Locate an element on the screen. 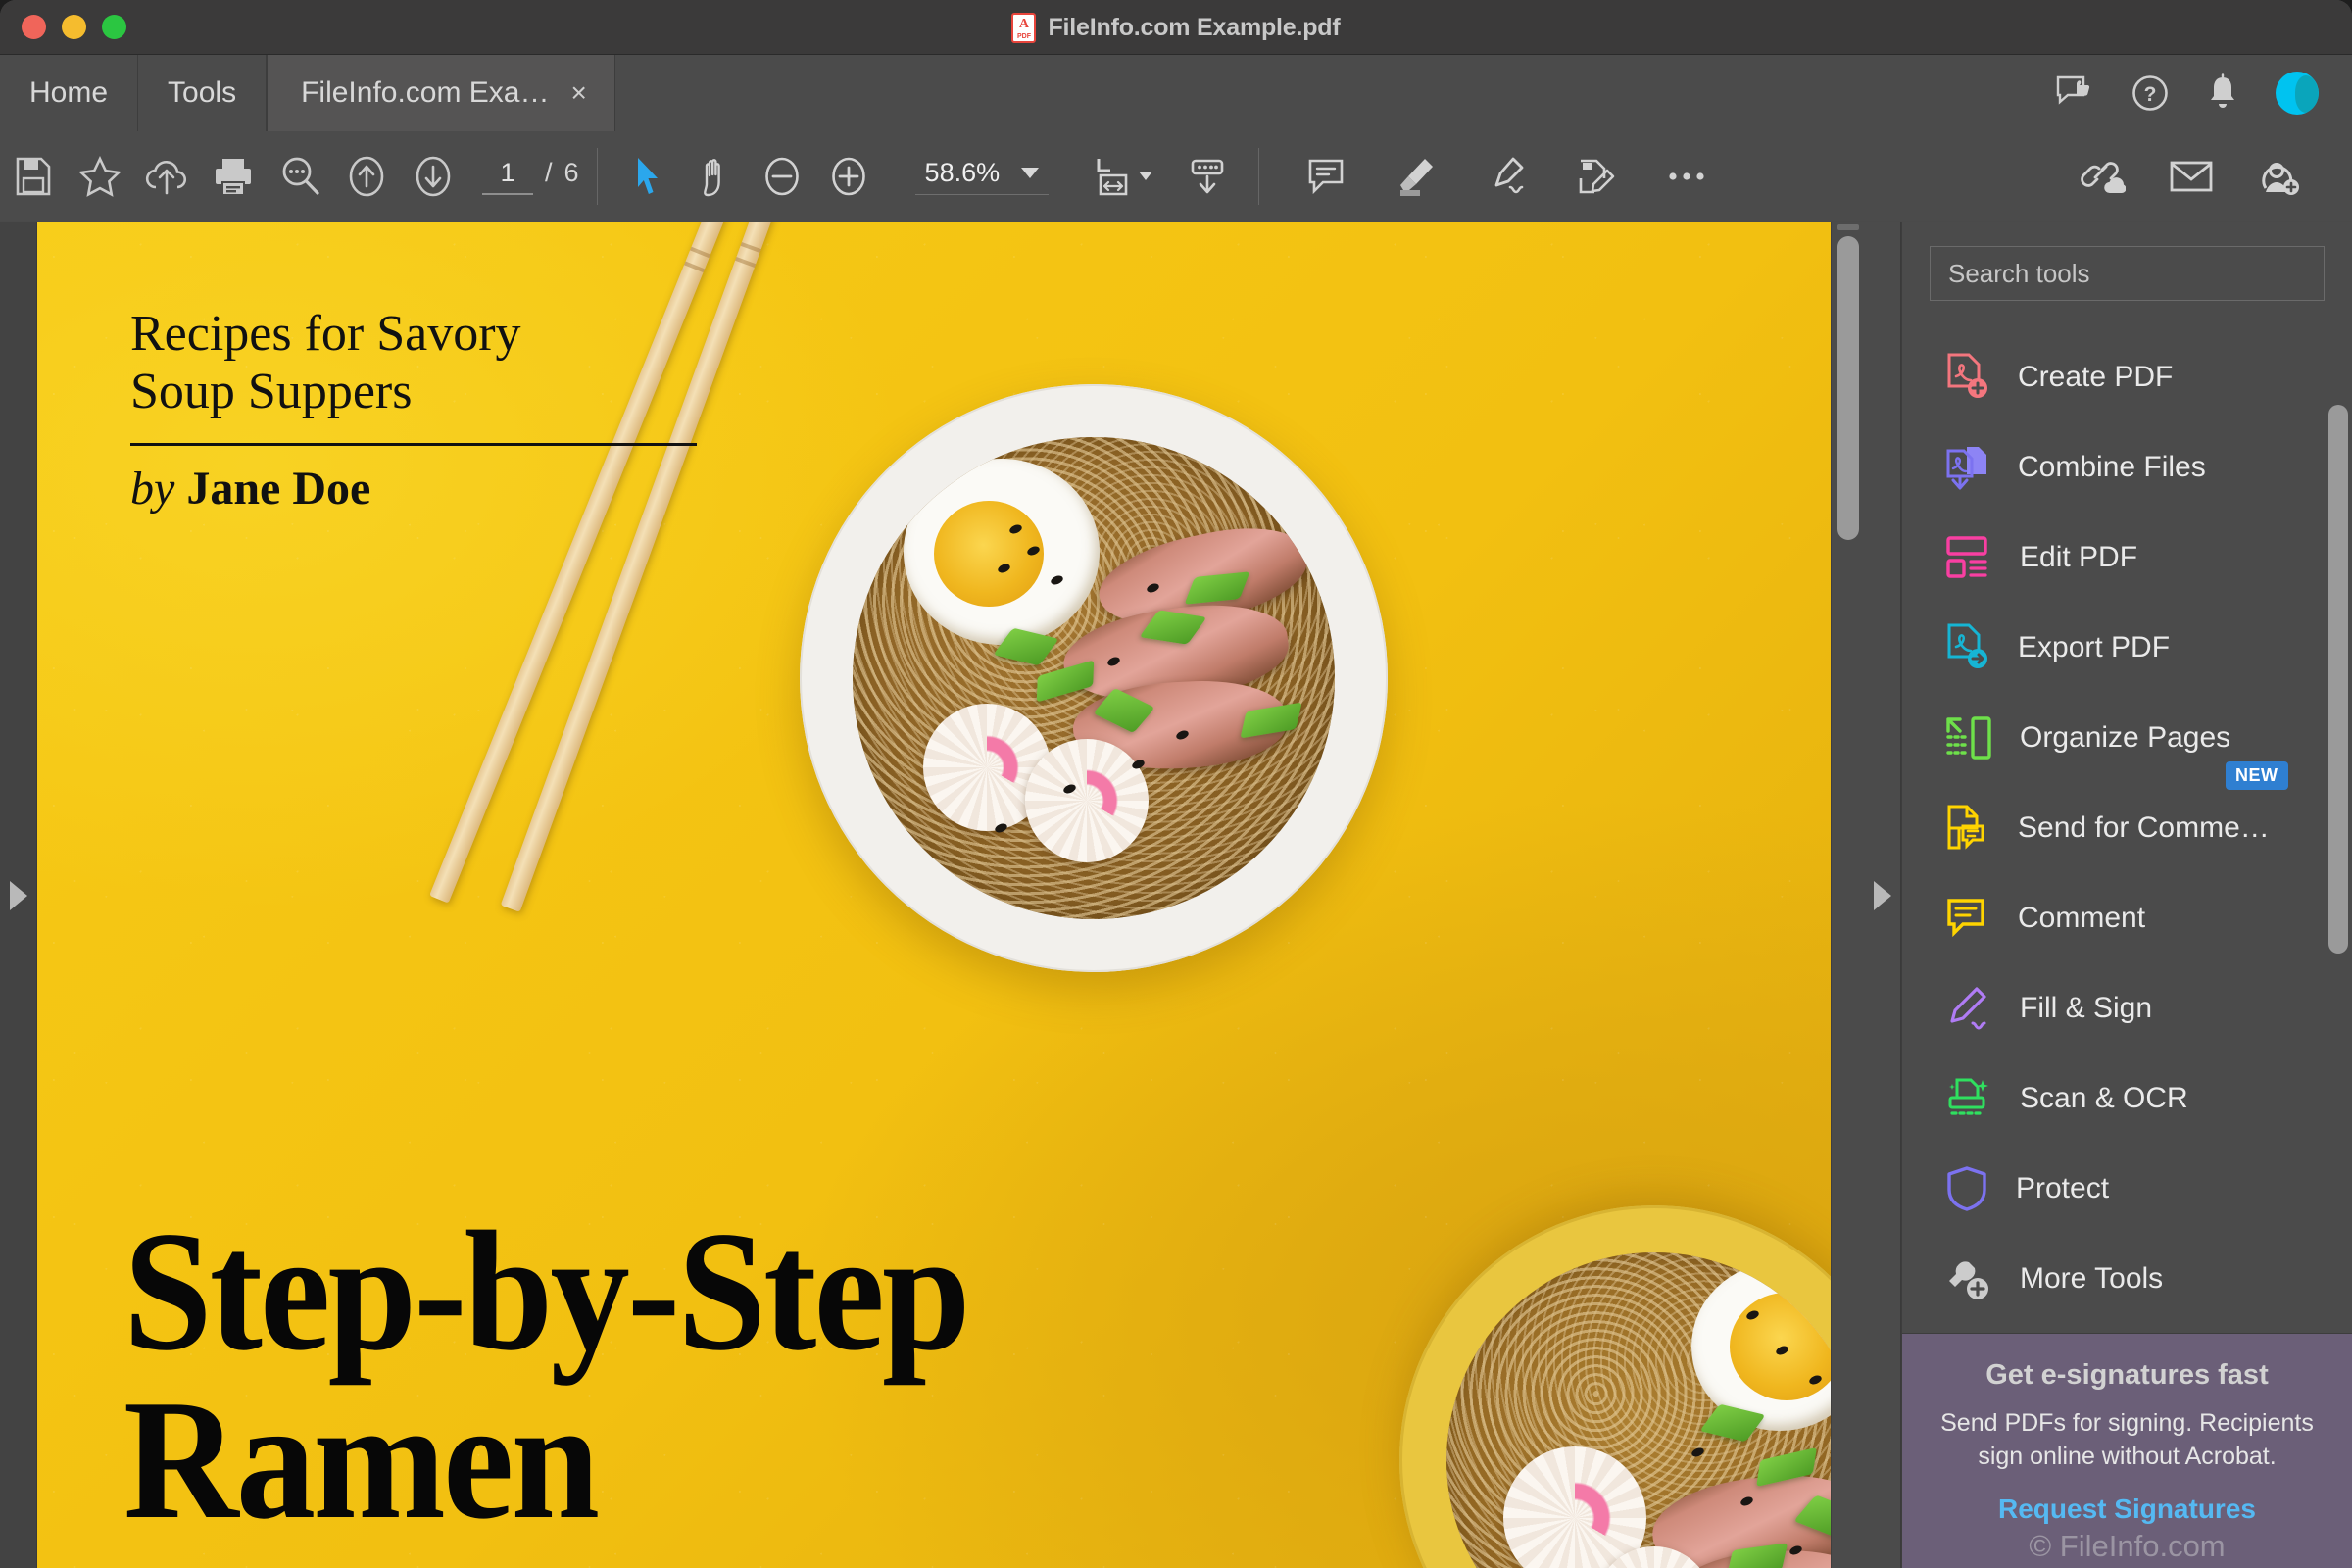  expand-left-panel-icon is located at coordinates (18, 895).